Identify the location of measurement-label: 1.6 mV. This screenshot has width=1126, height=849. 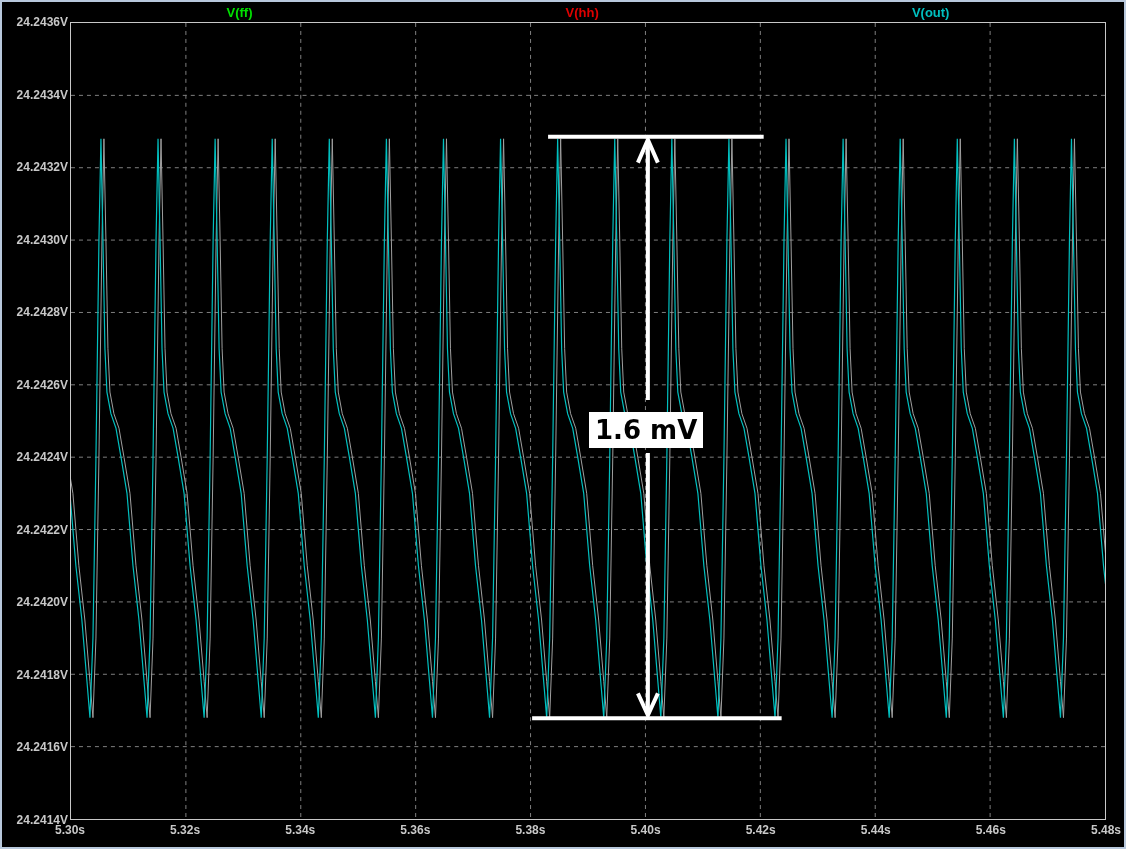
(646, 430).